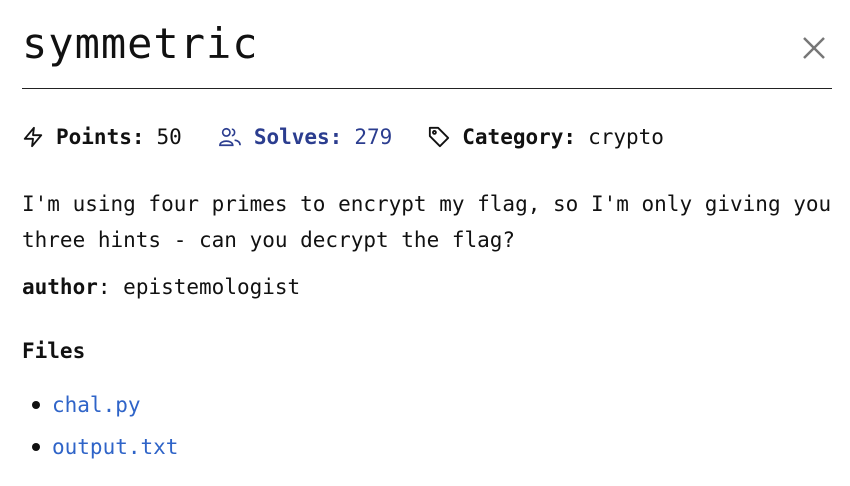  I want to click on points-info: Points: 50, so click(102, 137).